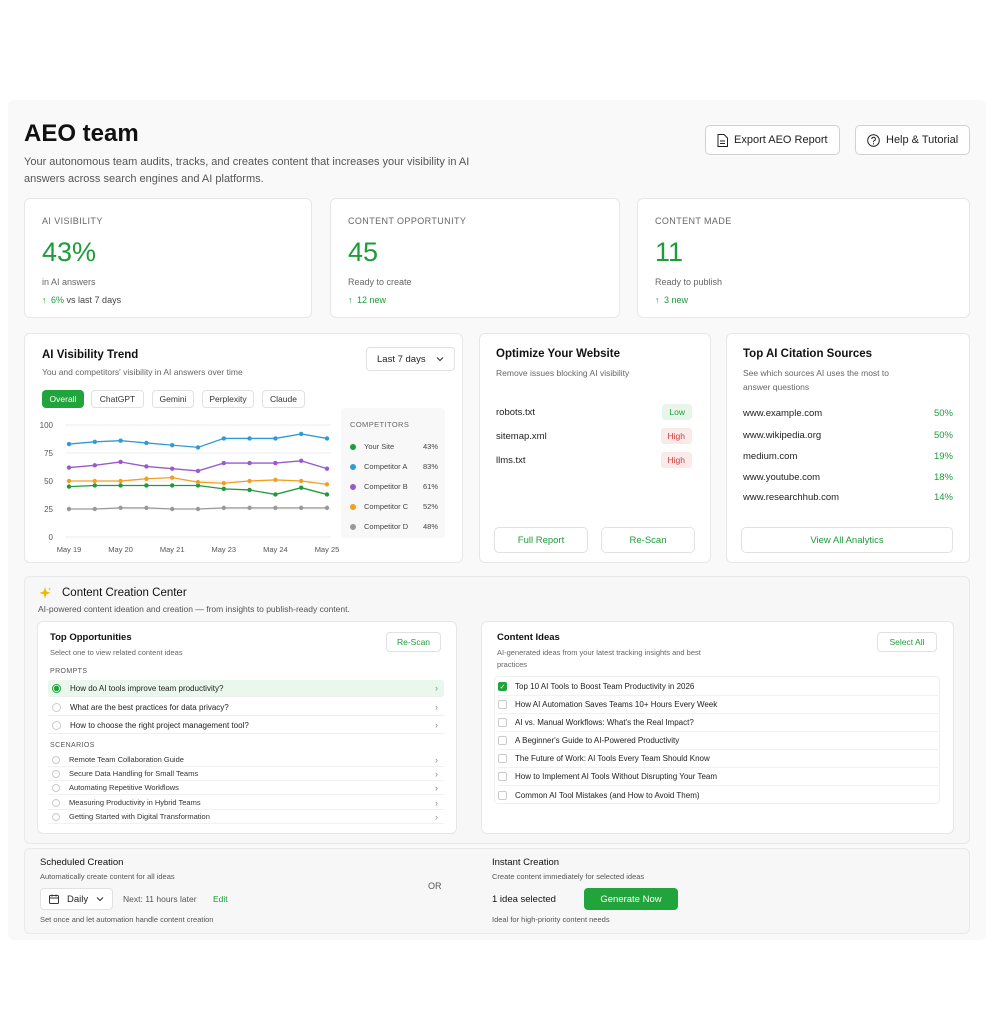 The width and height of the screenshot is (994, 1024). I want to click on arrow-up-icon: ↑, so click(350, 300).